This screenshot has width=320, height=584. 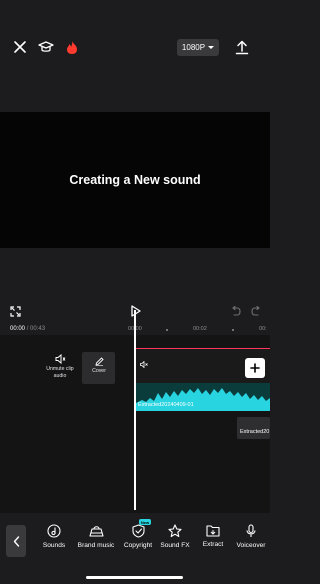 I want to click on time-readout: 00:00 / 00:43, so click(x=27, y=329).